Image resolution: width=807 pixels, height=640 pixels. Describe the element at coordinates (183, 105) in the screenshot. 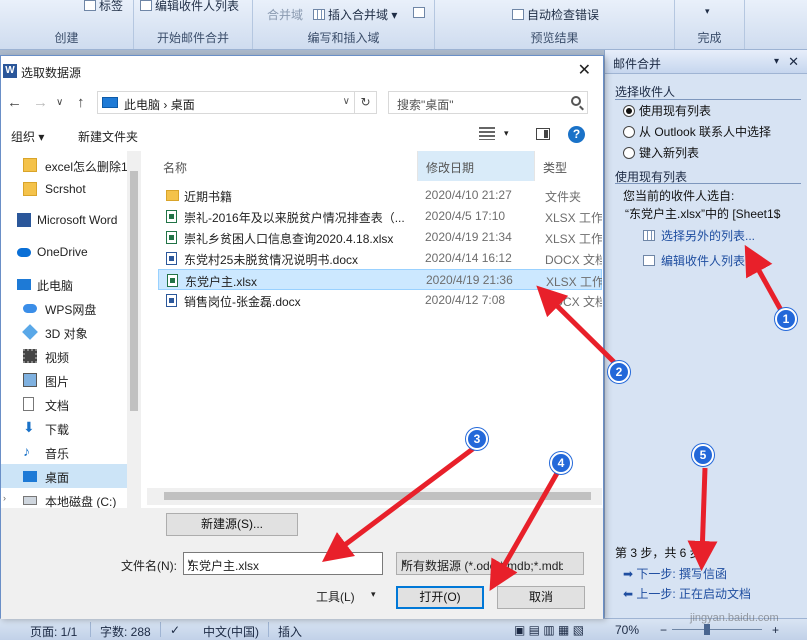

I see `breadcrumb-desktop: 桌面` at that location.